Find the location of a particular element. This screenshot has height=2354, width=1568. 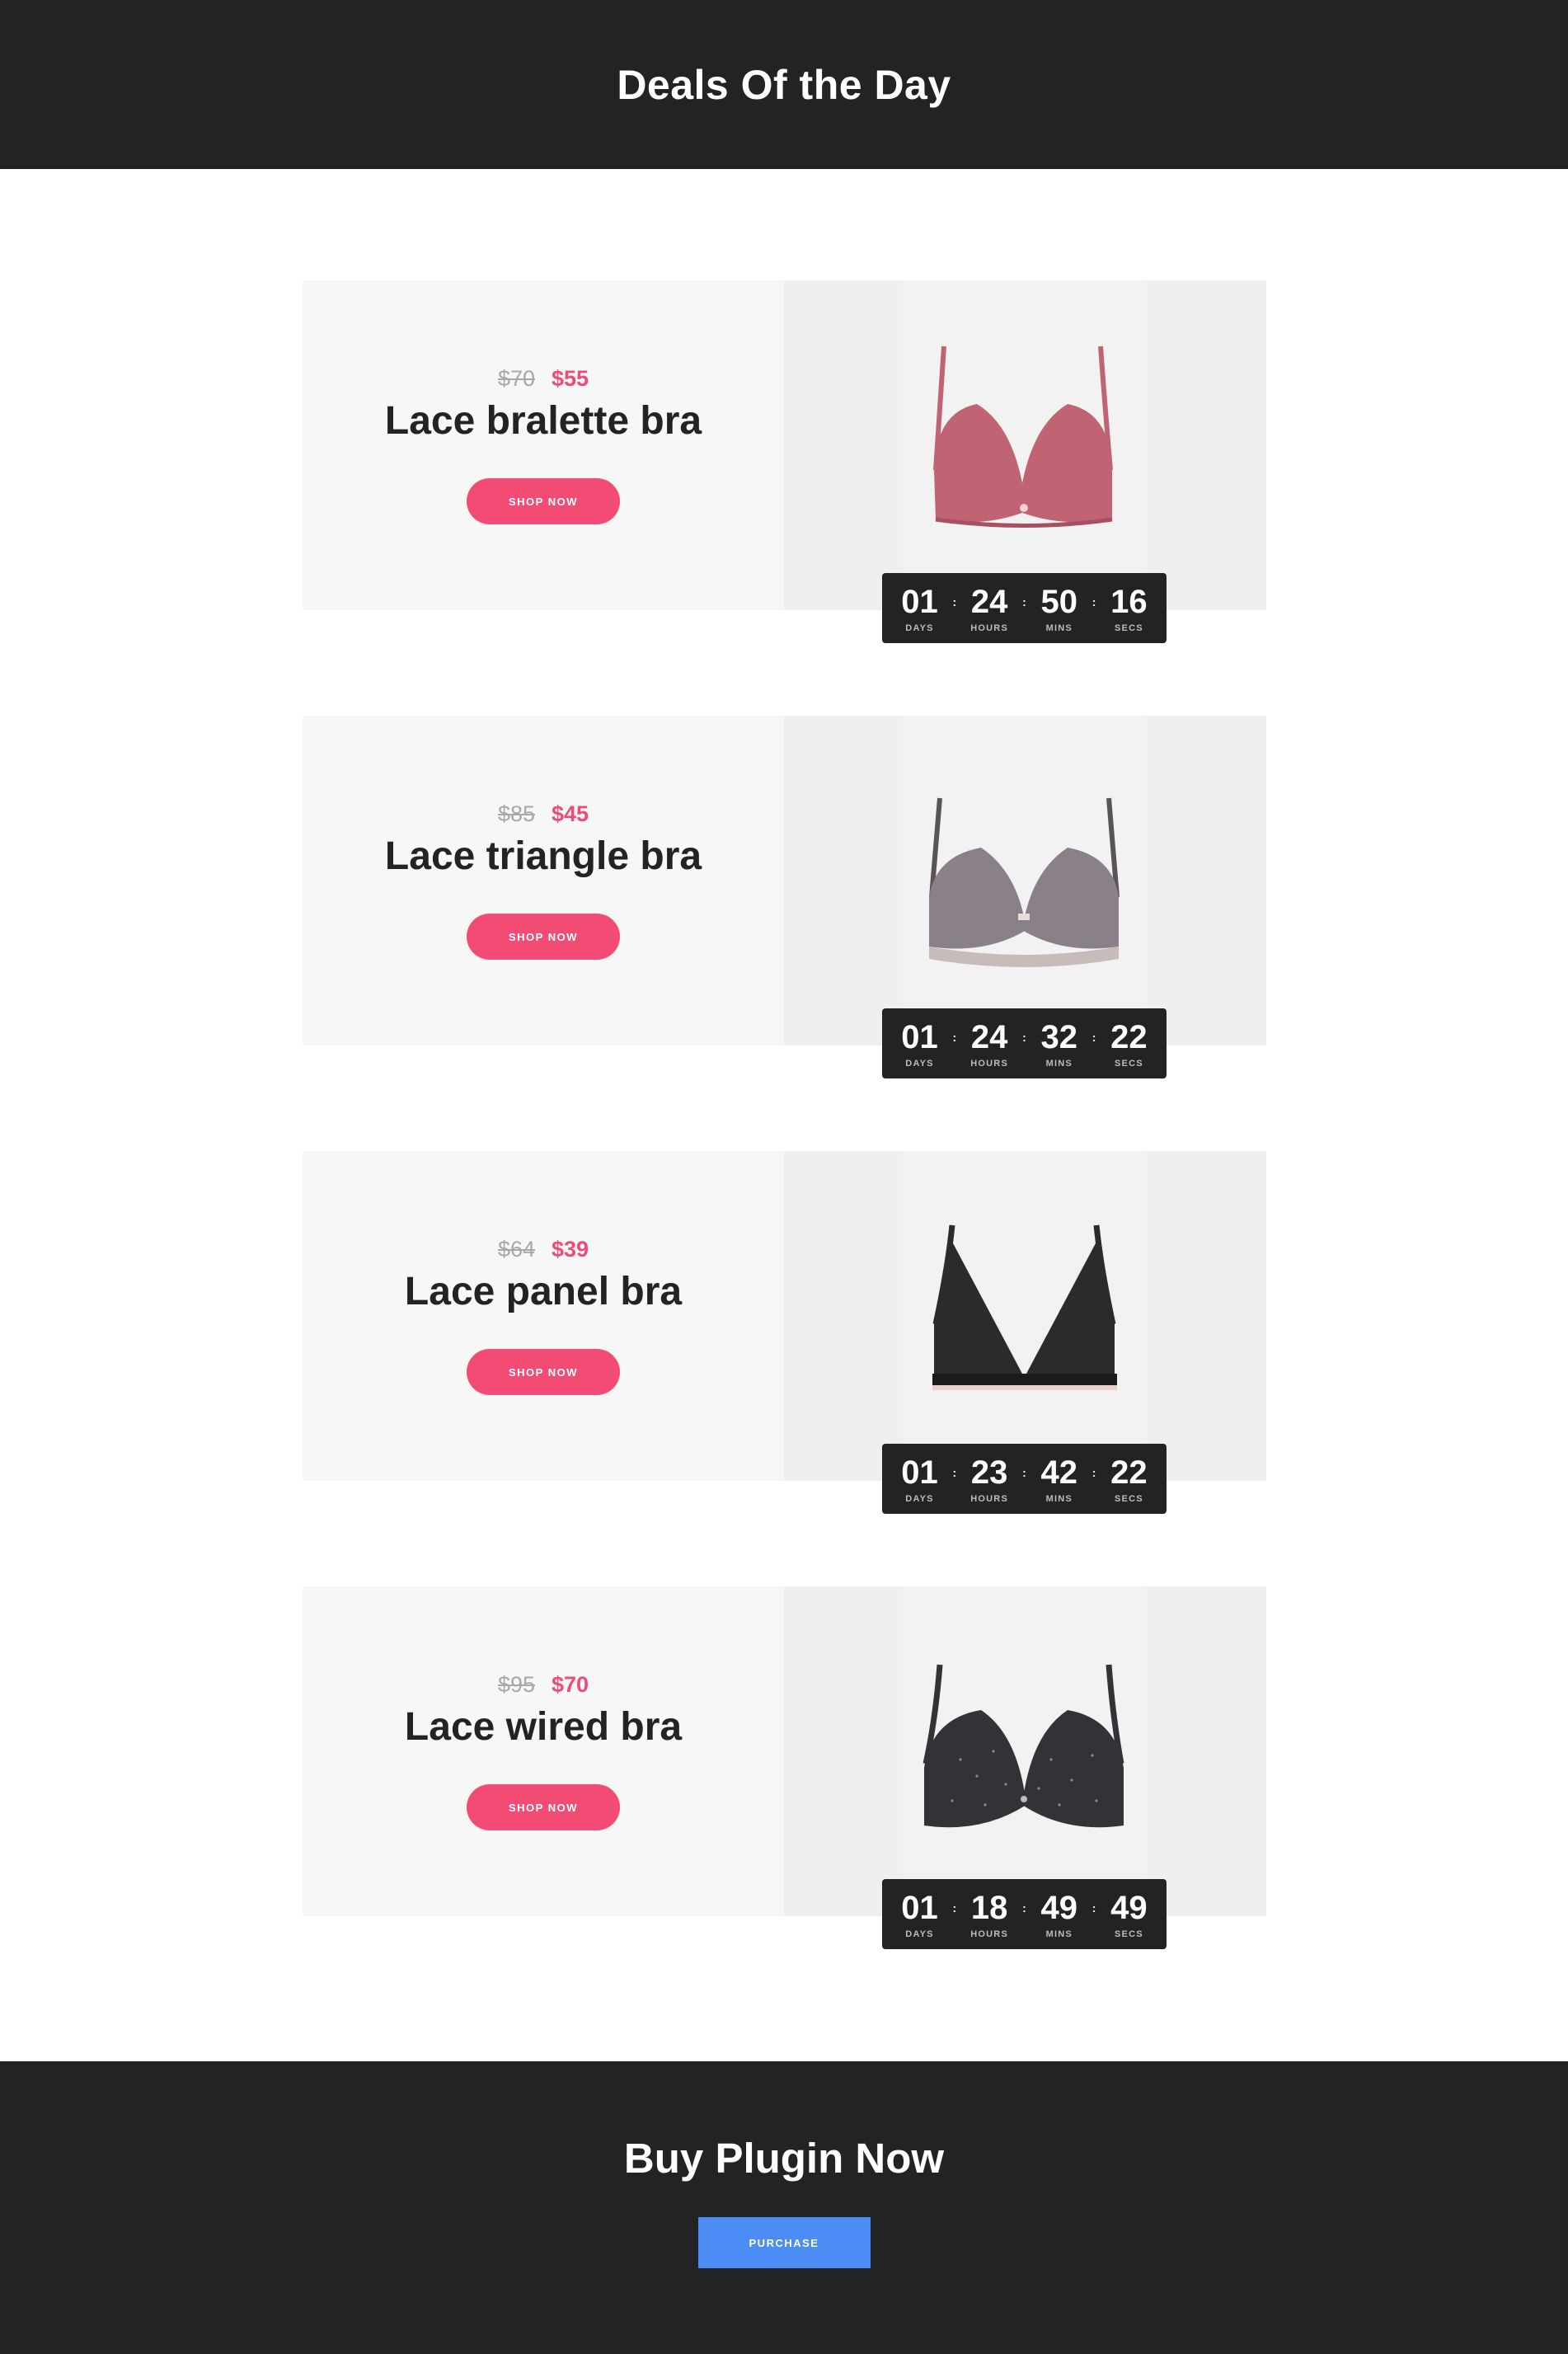

price-row: $85 $45 is located at coordinates (543, 814).